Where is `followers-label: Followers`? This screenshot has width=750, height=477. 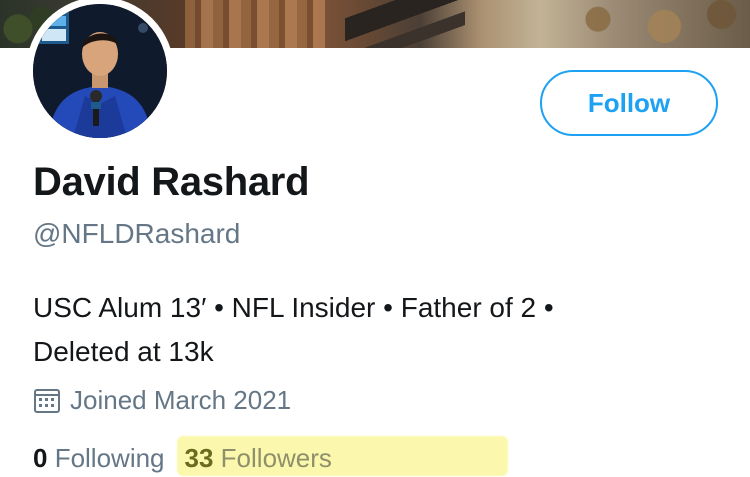 followers-label: Followers is located at coordinates (276, 458).